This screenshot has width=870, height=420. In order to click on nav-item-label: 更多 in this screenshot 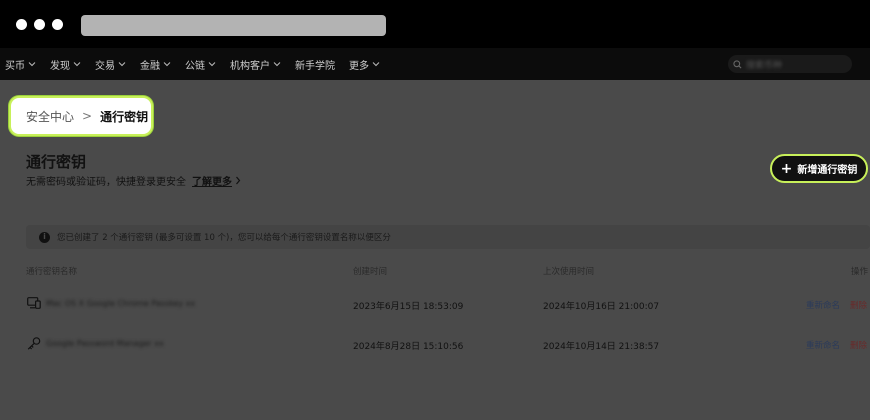, I will do `click(359, 66)`.